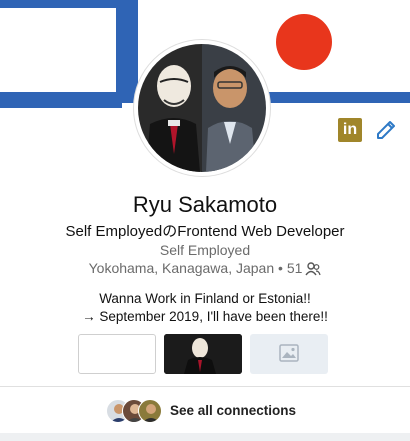  I want to click on summary-line-1: Wanna Work in Finland or Estonia!!, so click(205, 298).